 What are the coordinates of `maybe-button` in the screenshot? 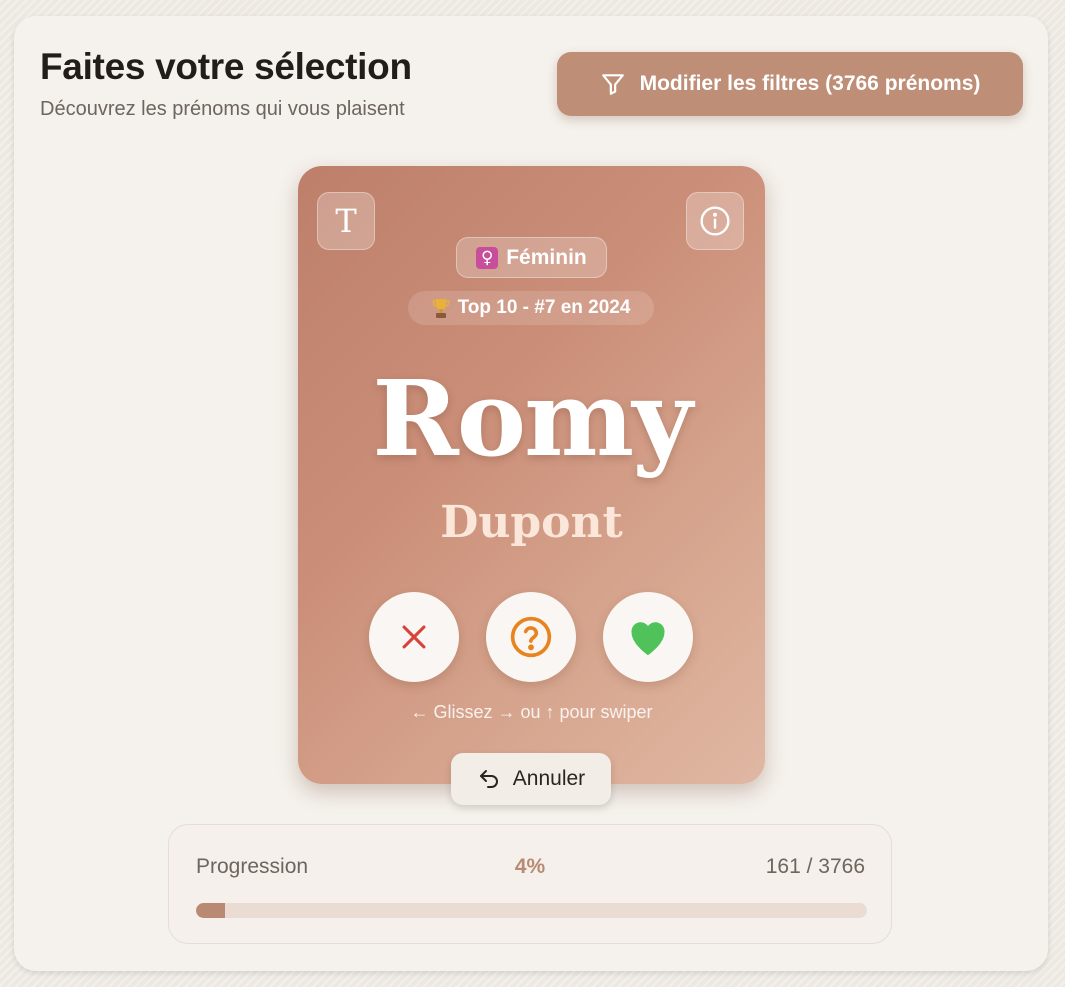 It's located at (531, 637).